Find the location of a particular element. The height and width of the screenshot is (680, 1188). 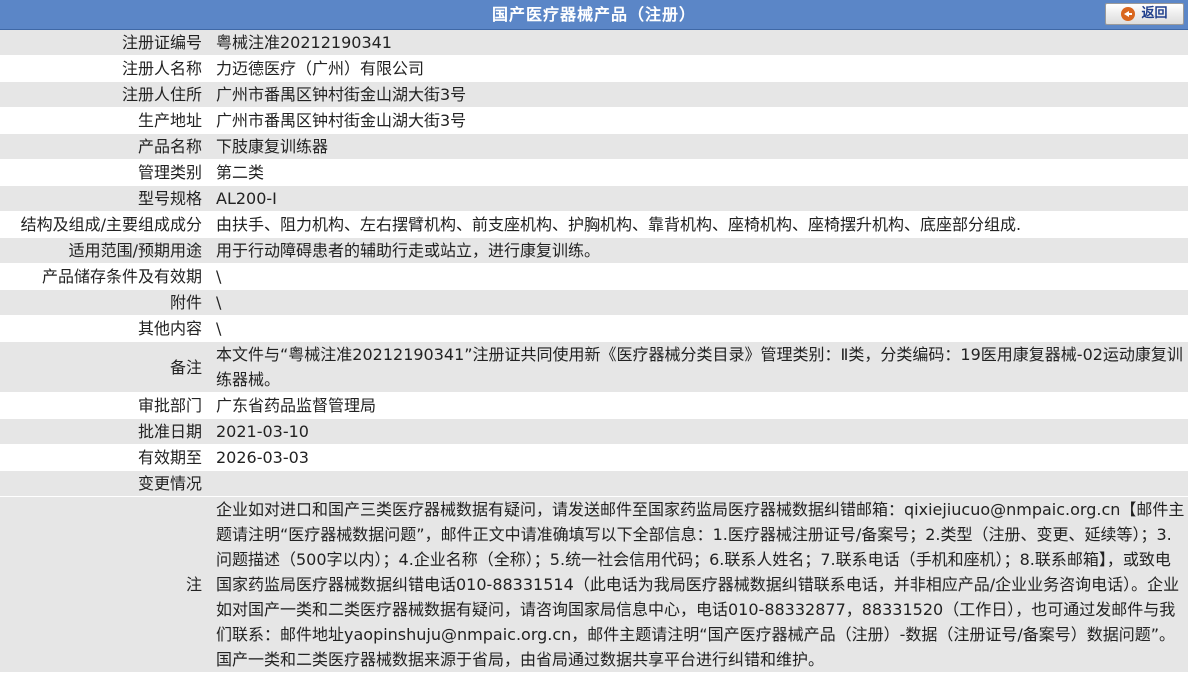

field-label: 注册人住所 is located at coordinates (105, 94).